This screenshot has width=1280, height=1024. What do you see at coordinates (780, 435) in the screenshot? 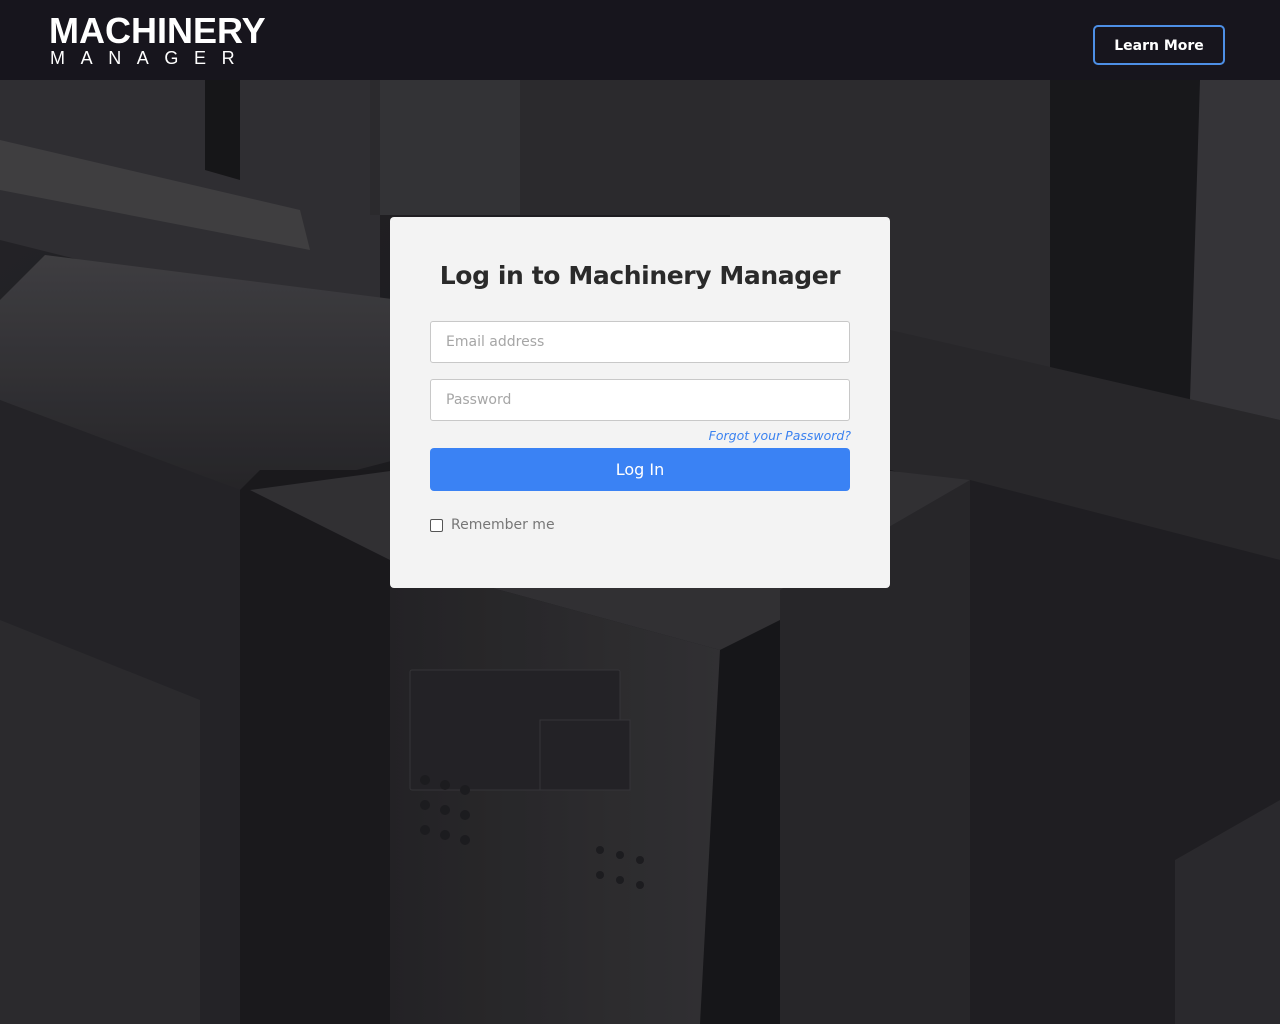
I see `forgot-password-link: Forgot your Password?` at bounding box center [780, 435].